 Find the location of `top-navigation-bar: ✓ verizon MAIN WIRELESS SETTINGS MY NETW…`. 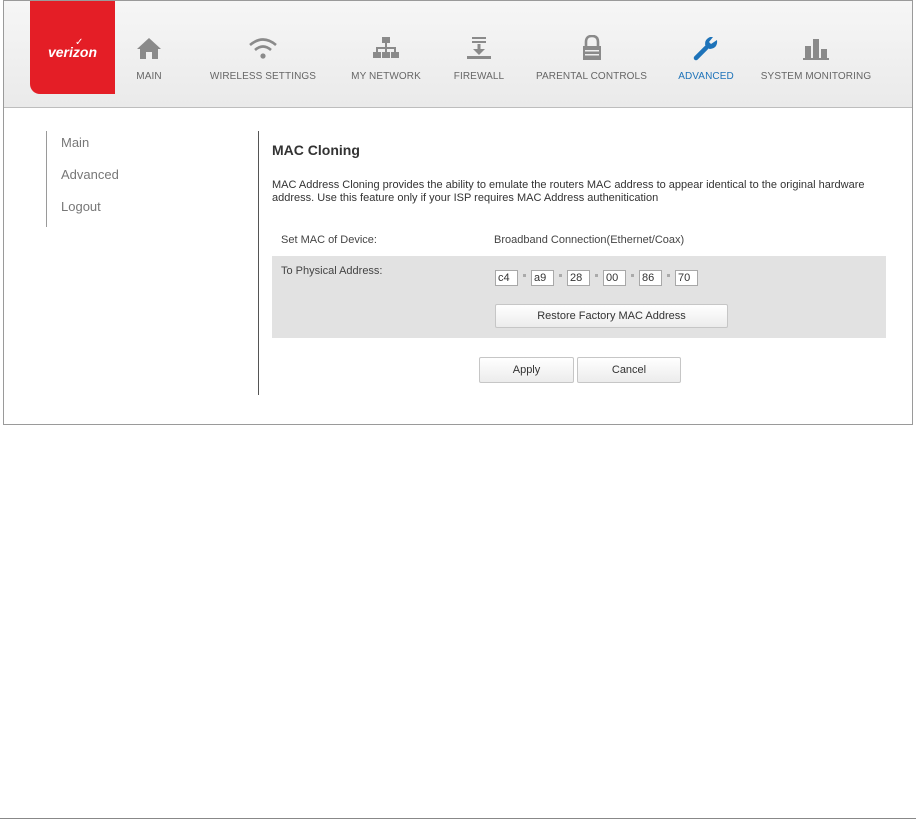

top-navigation-bar: ✓ verizon MAIN WIRELESS SETTINGS MY NETW… is located at coordinates (458, 54).